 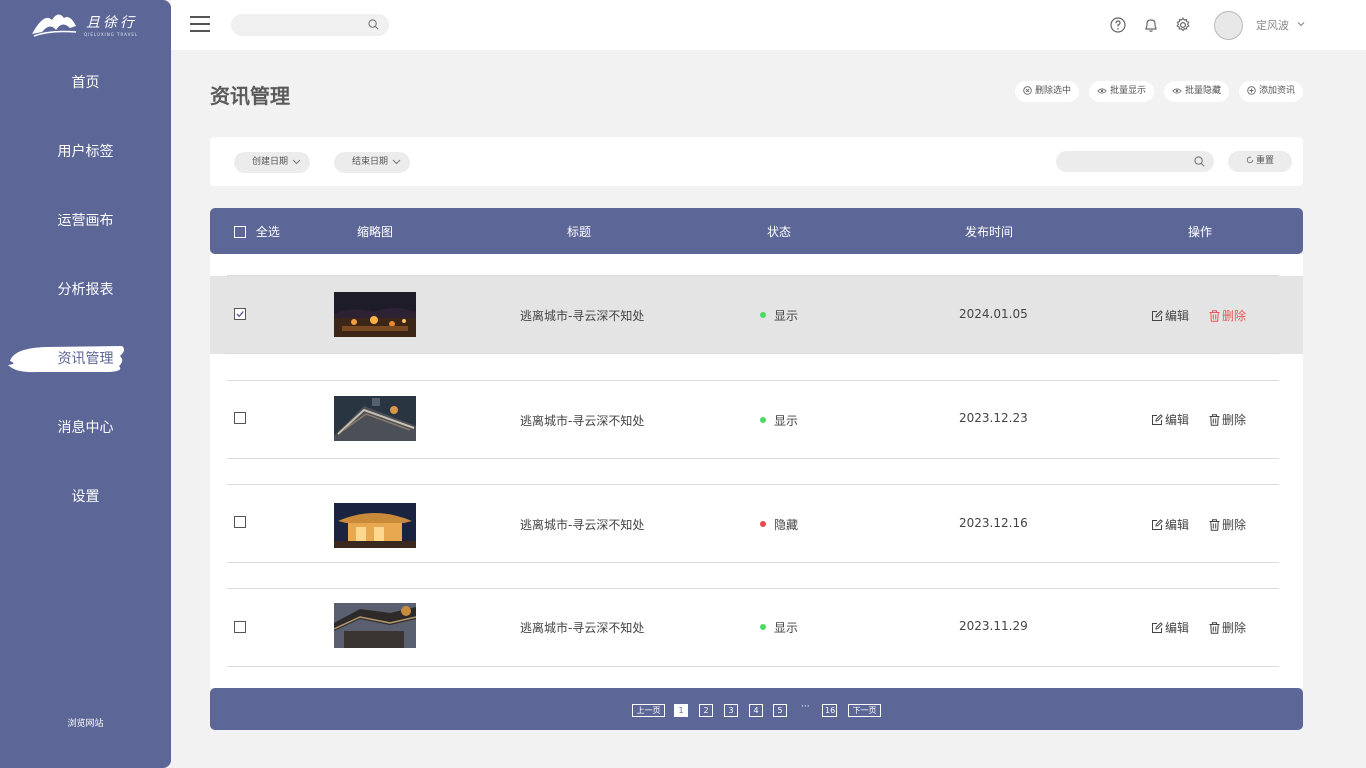 What do you see at coordinates (1197, 91) in the screenshot?
I see `batch-hide-button: 批量隐藏` at bounding box center [1197, 91].